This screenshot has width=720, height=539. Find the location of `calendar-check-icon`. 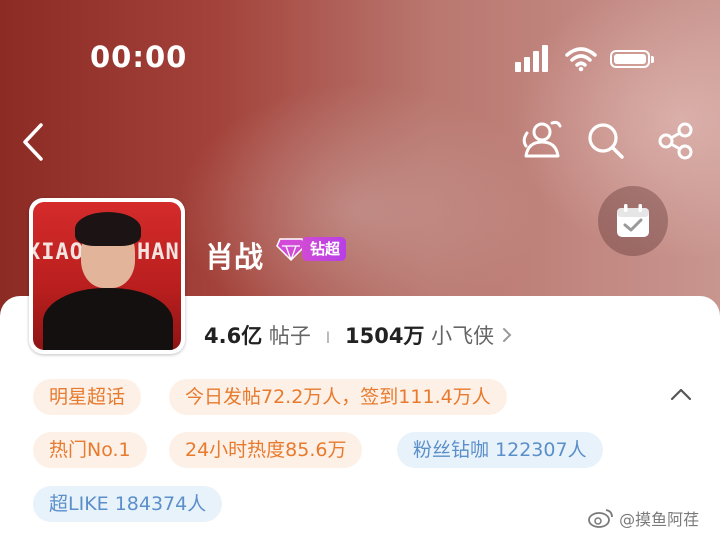

calendar-check-icon is located at coordinates (633, 220).